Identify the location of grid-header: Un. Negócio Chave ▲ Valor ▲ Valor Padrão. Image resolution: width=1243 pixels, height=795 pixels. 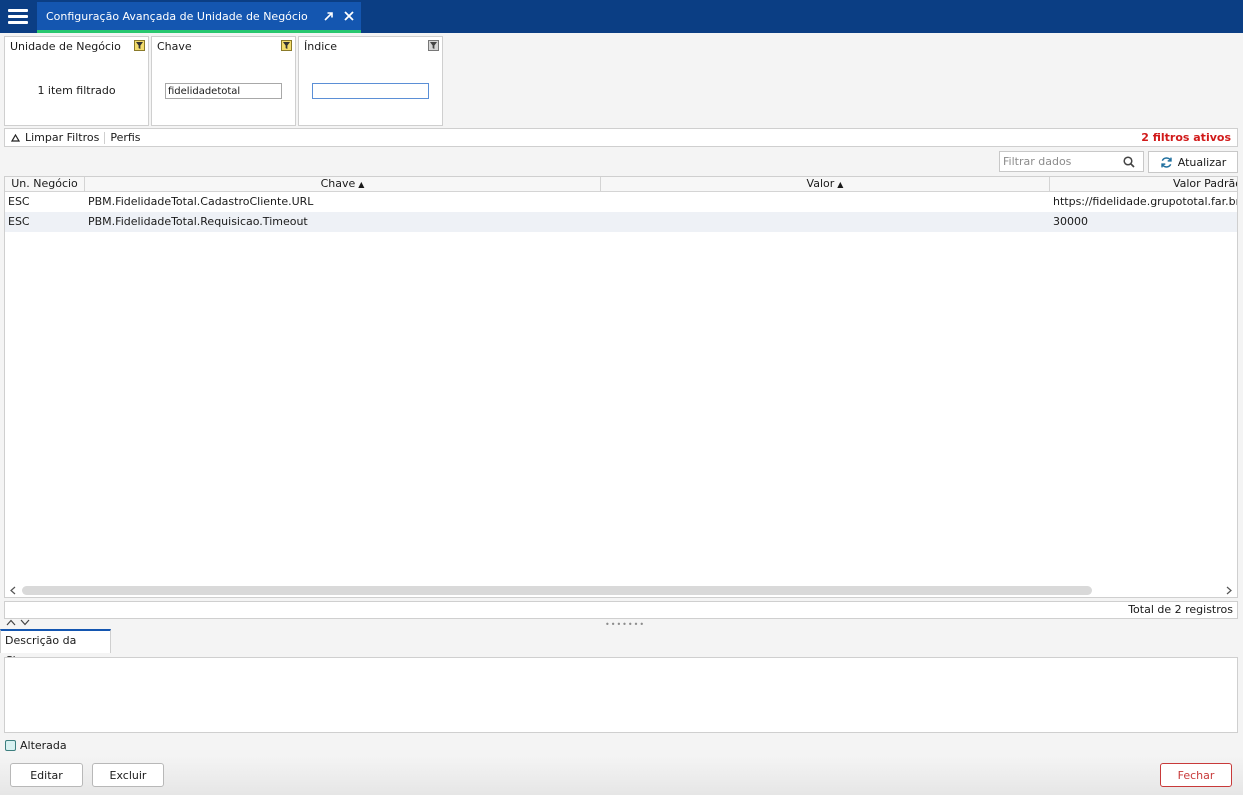
(621, 184).